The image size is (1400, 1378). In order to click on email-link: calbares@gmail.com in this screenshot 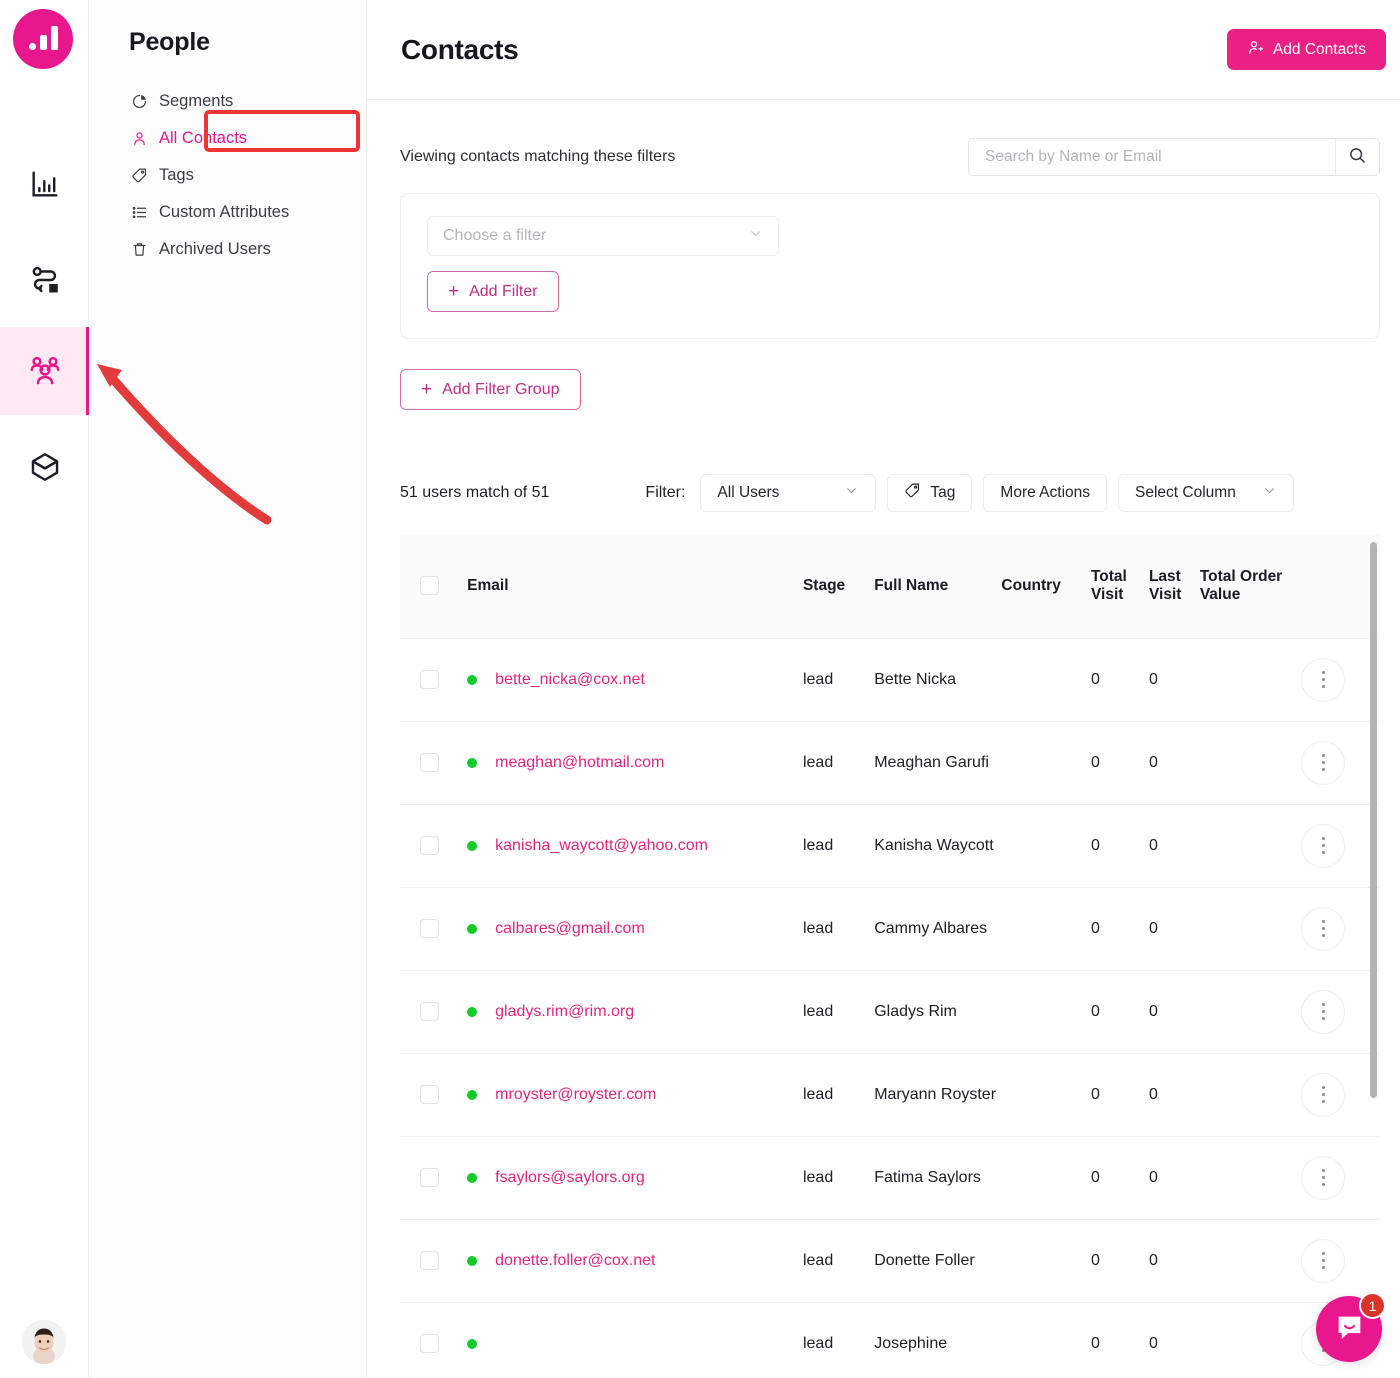, I will do `click(570, 929)`.